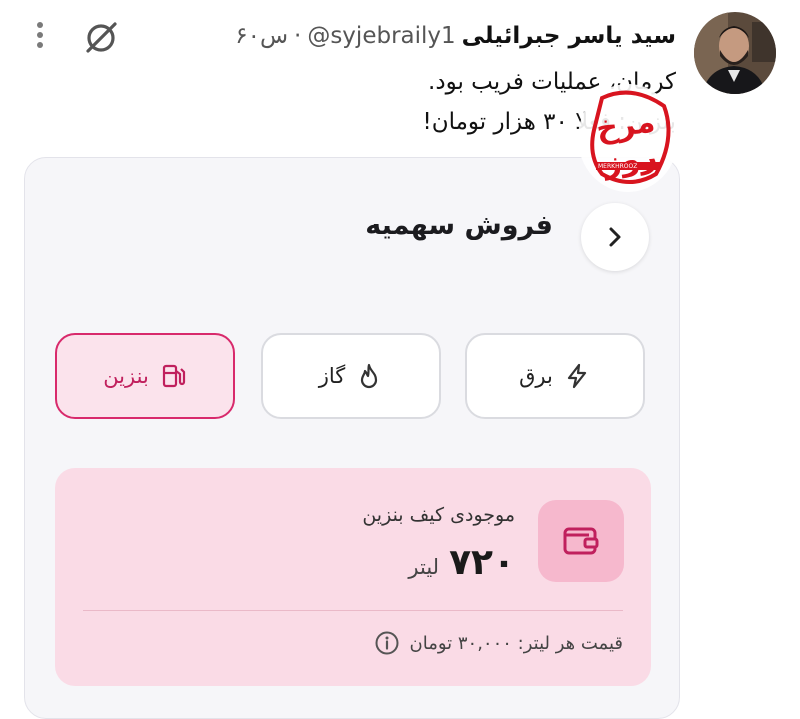  What do you see at coordinates (332, 376) in the screenshot?
I see `tab-label: گاز` at bounding box center [332, 376].